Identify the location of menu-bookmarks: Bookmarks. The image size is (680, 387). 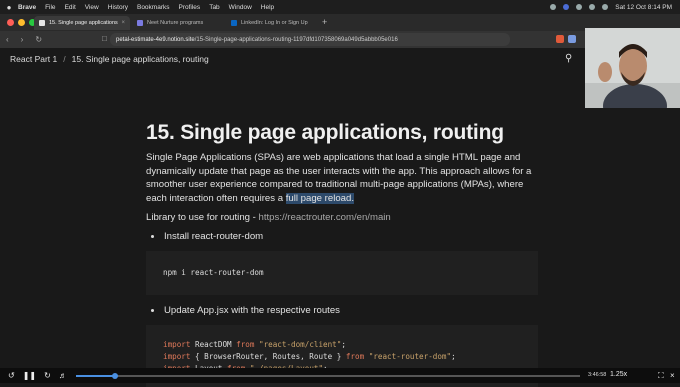
(153, 7).